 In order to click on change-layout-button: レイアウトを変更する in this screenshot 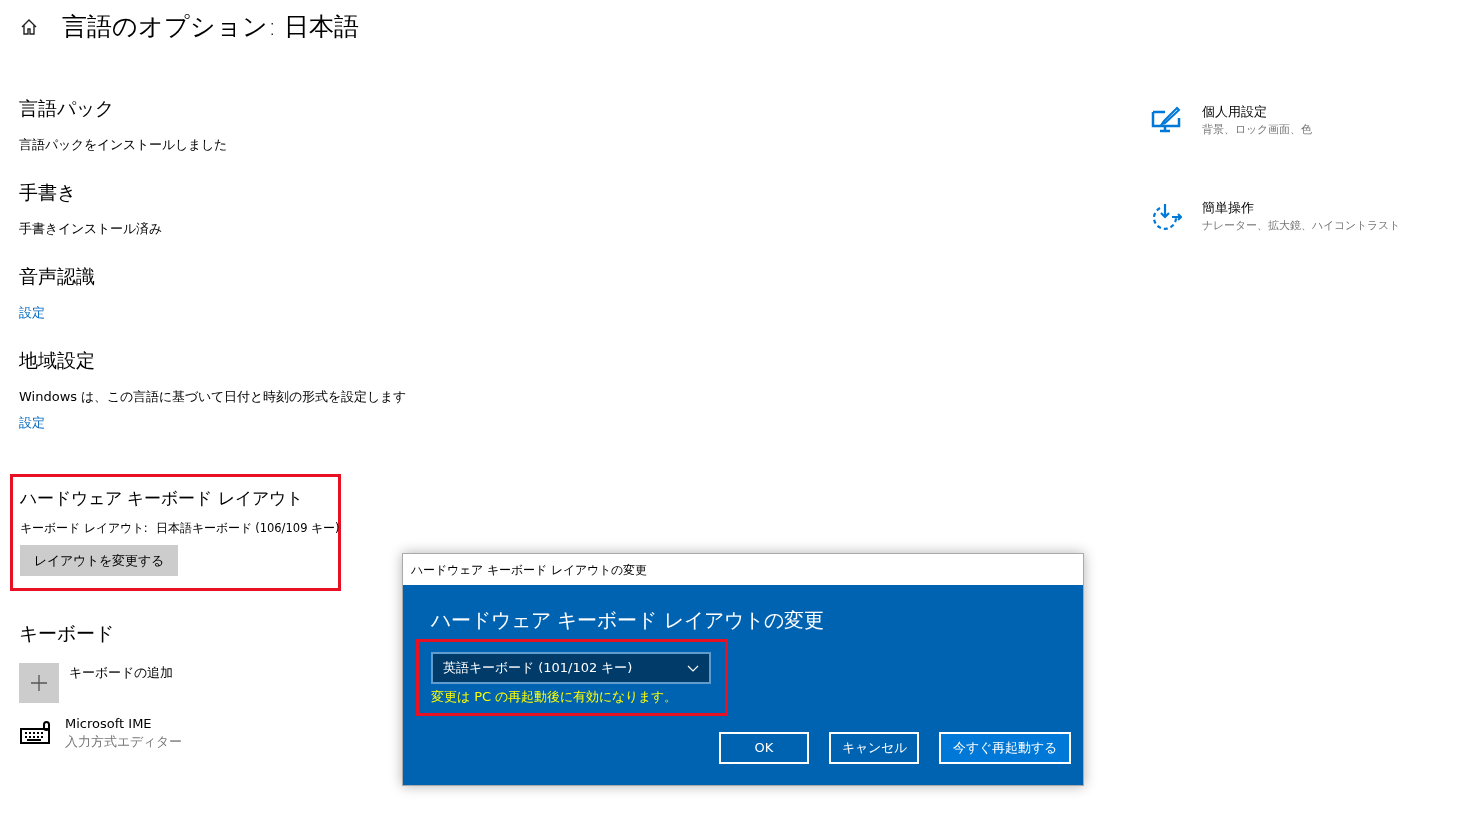, I will do `click(99, 560)`.